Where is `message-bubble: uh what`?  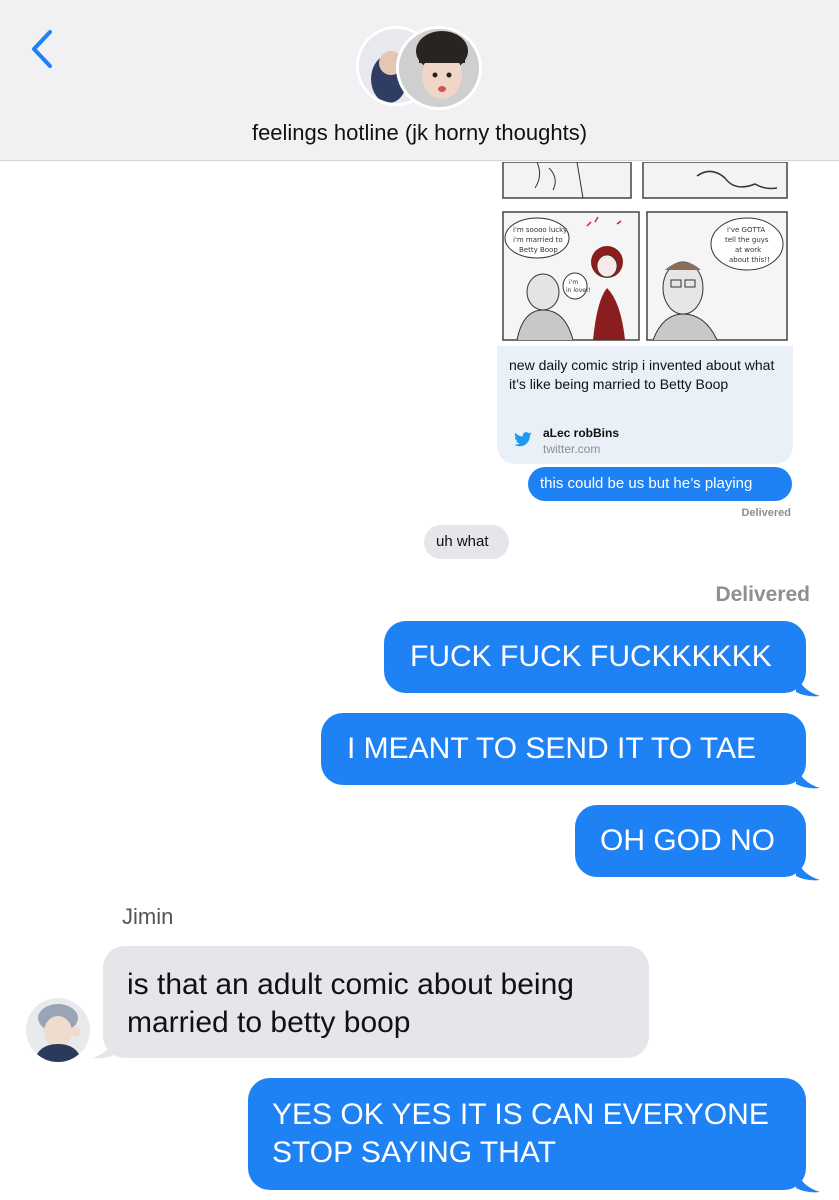 message-bubble: uh what is located at coordinates (466, 542).